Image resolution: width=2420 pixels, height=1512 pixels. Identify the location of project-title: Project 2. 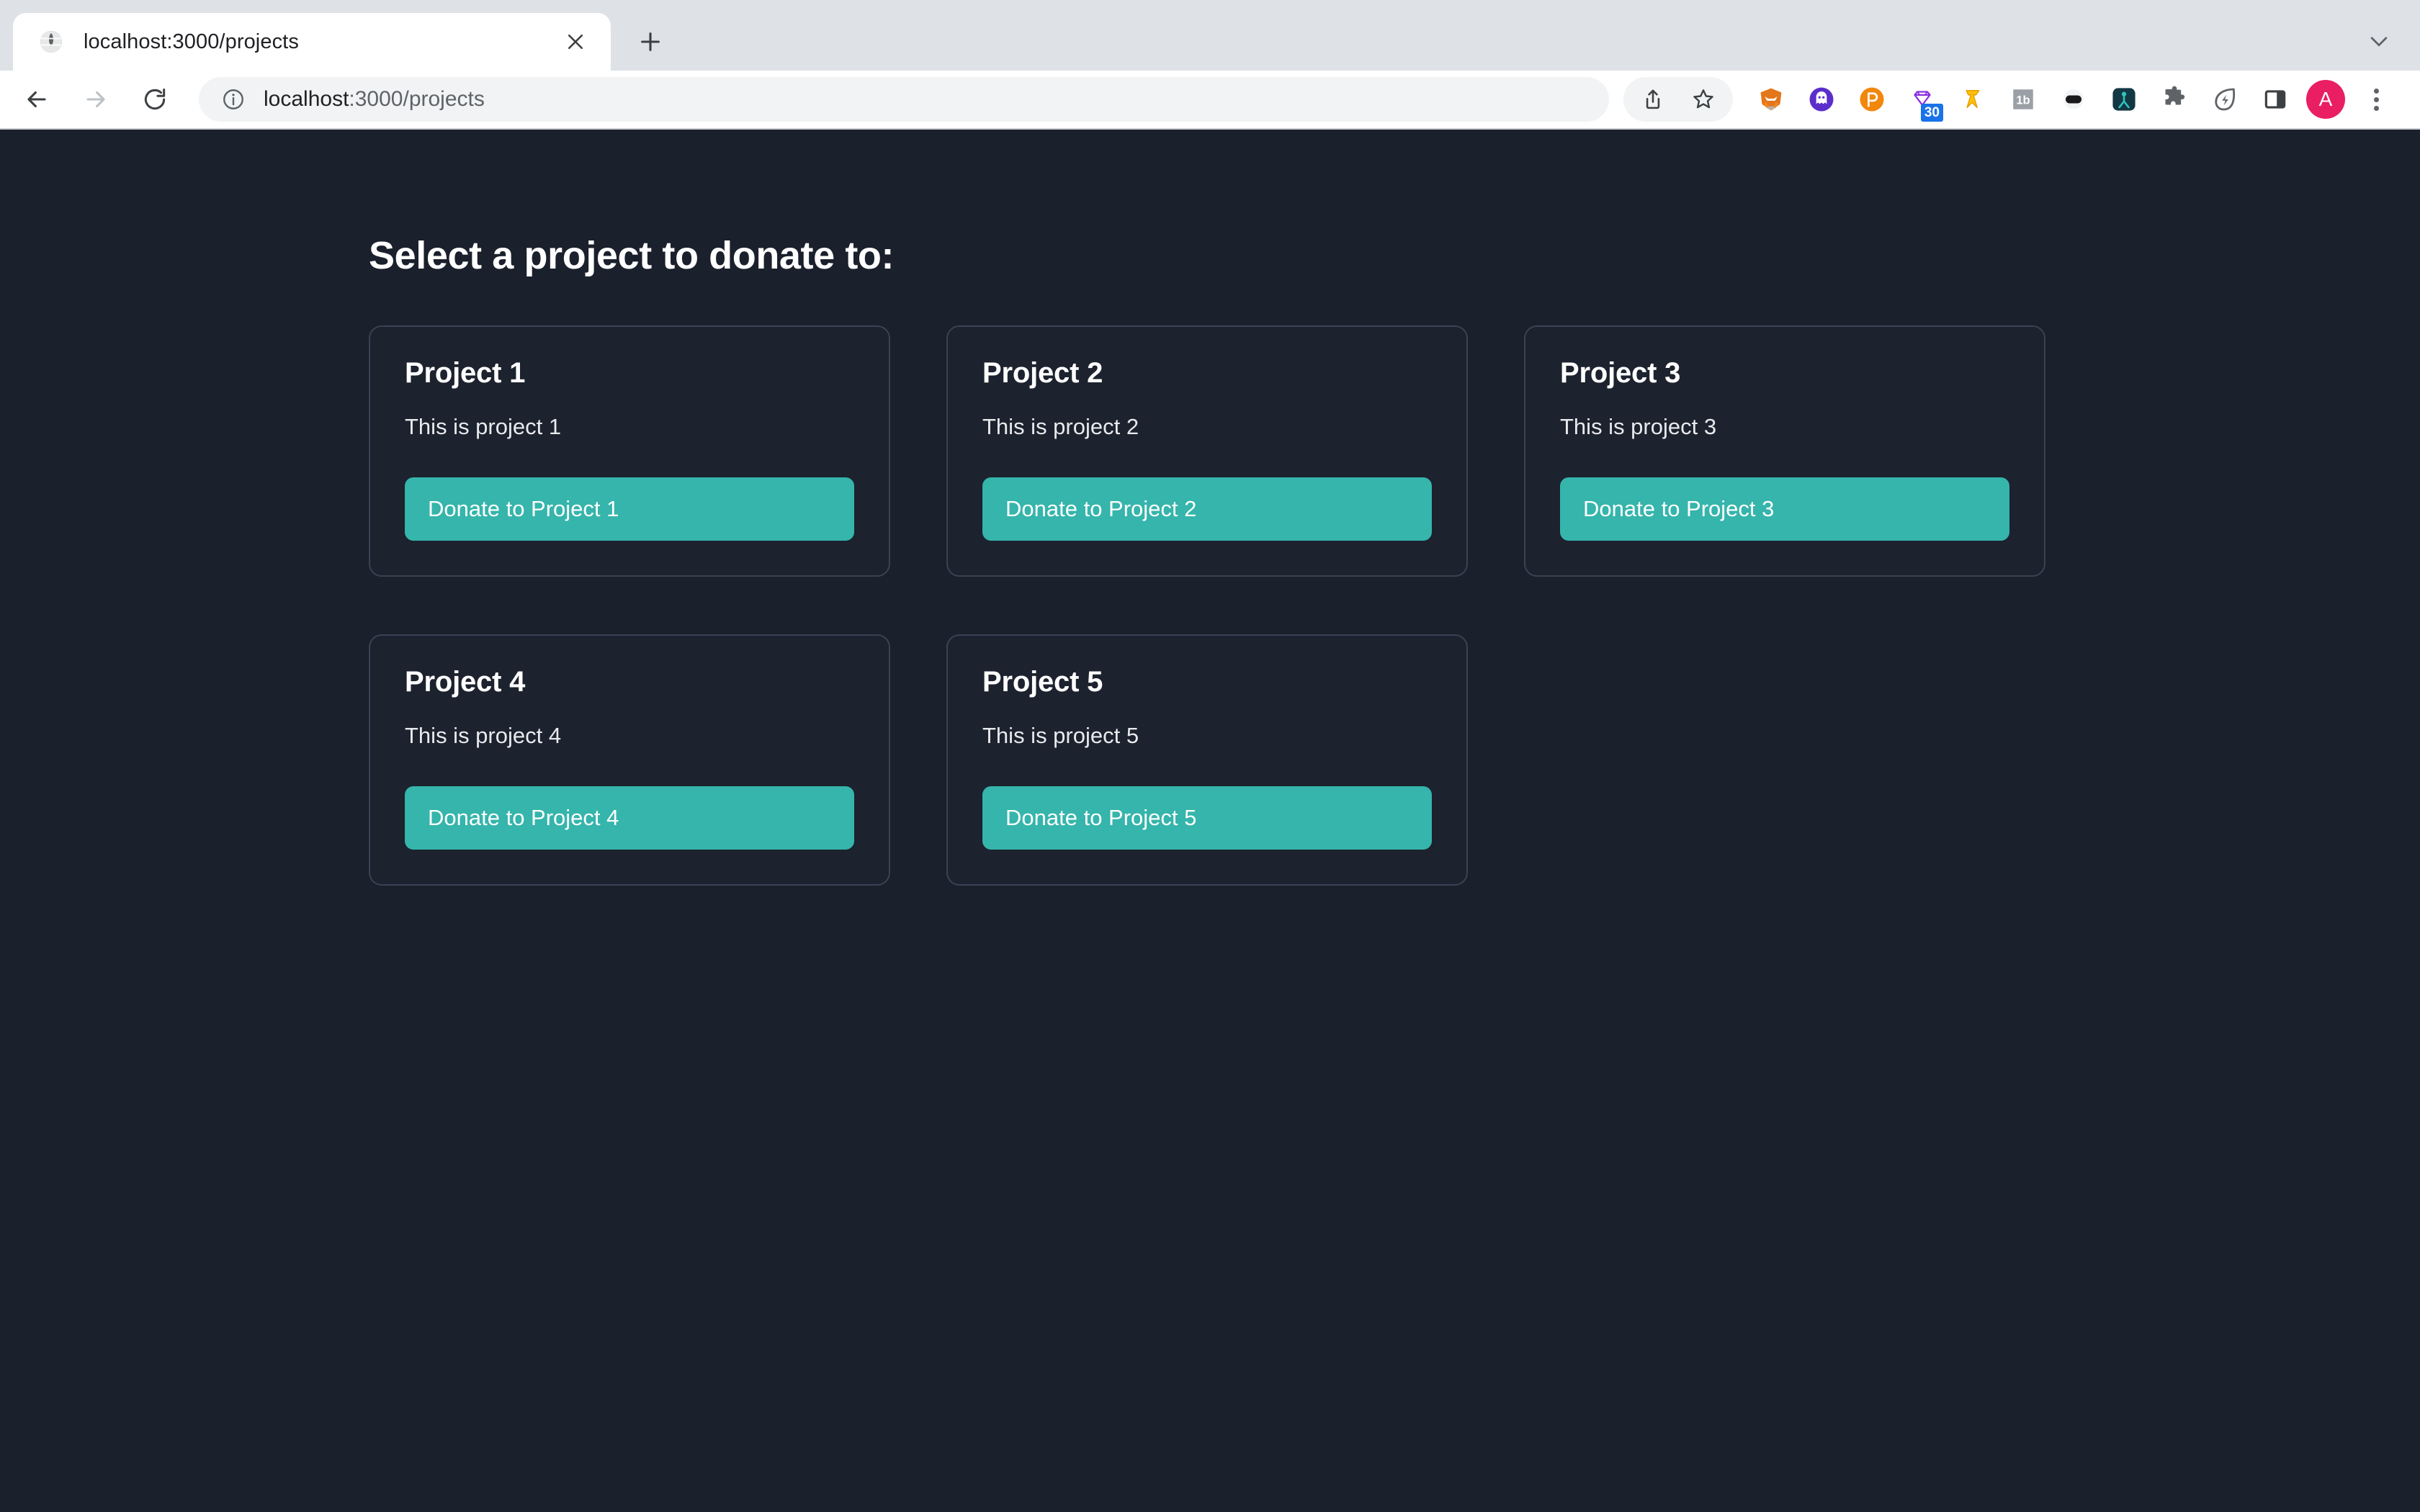
(1042, 373).